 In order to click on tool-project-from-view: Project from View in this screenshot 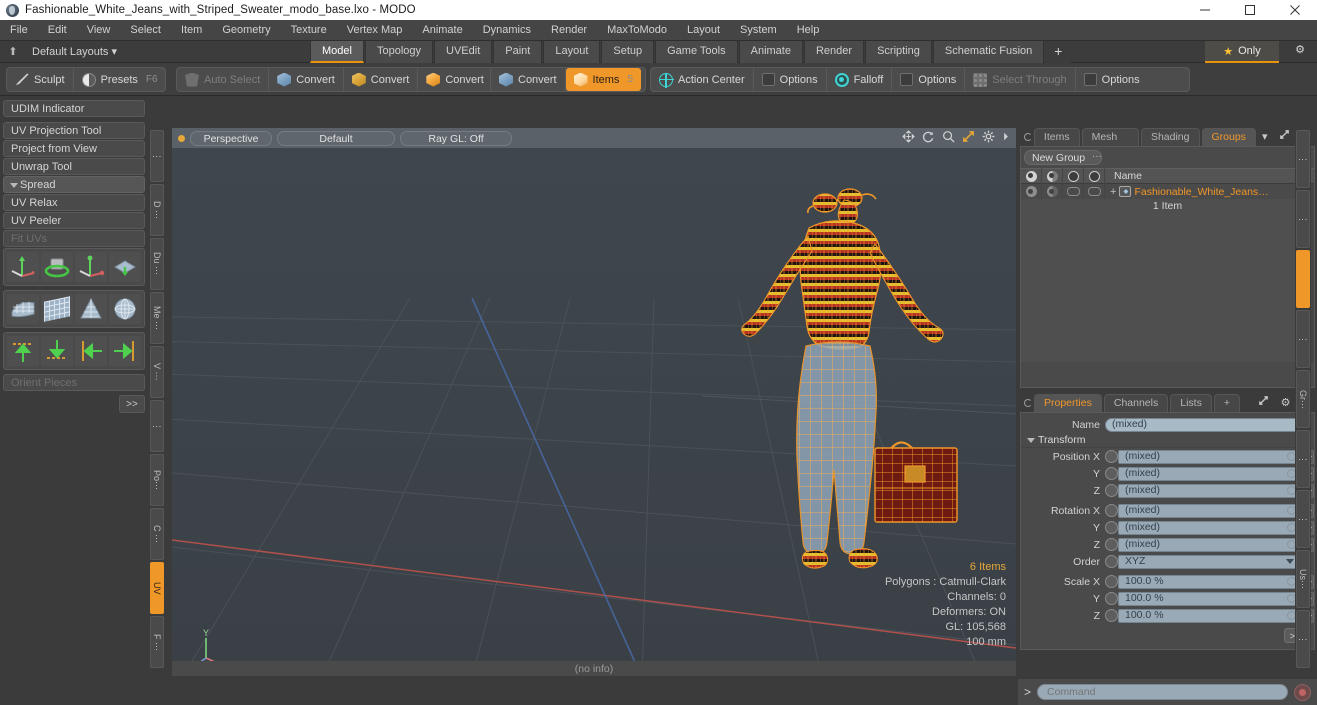, I will do `click(74, 148)`.